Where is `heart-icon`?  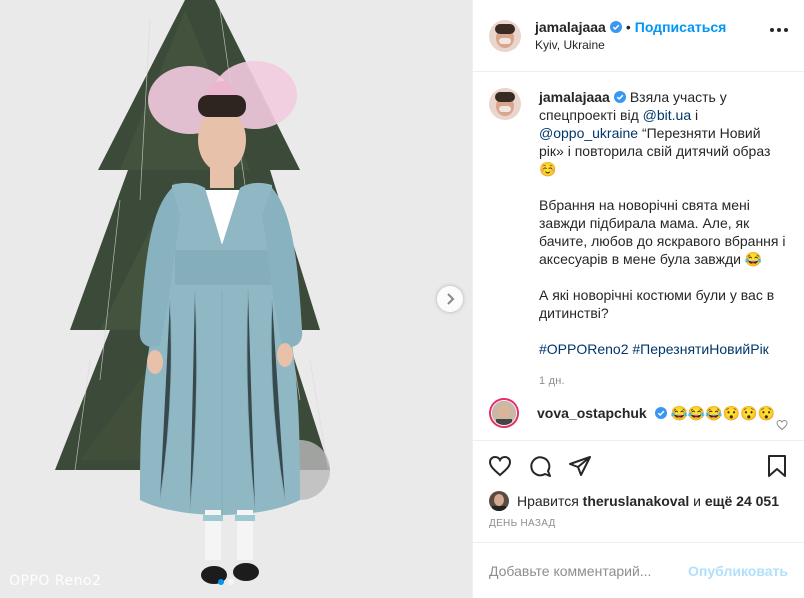
heart-icon is located at coordinates (500, 465).